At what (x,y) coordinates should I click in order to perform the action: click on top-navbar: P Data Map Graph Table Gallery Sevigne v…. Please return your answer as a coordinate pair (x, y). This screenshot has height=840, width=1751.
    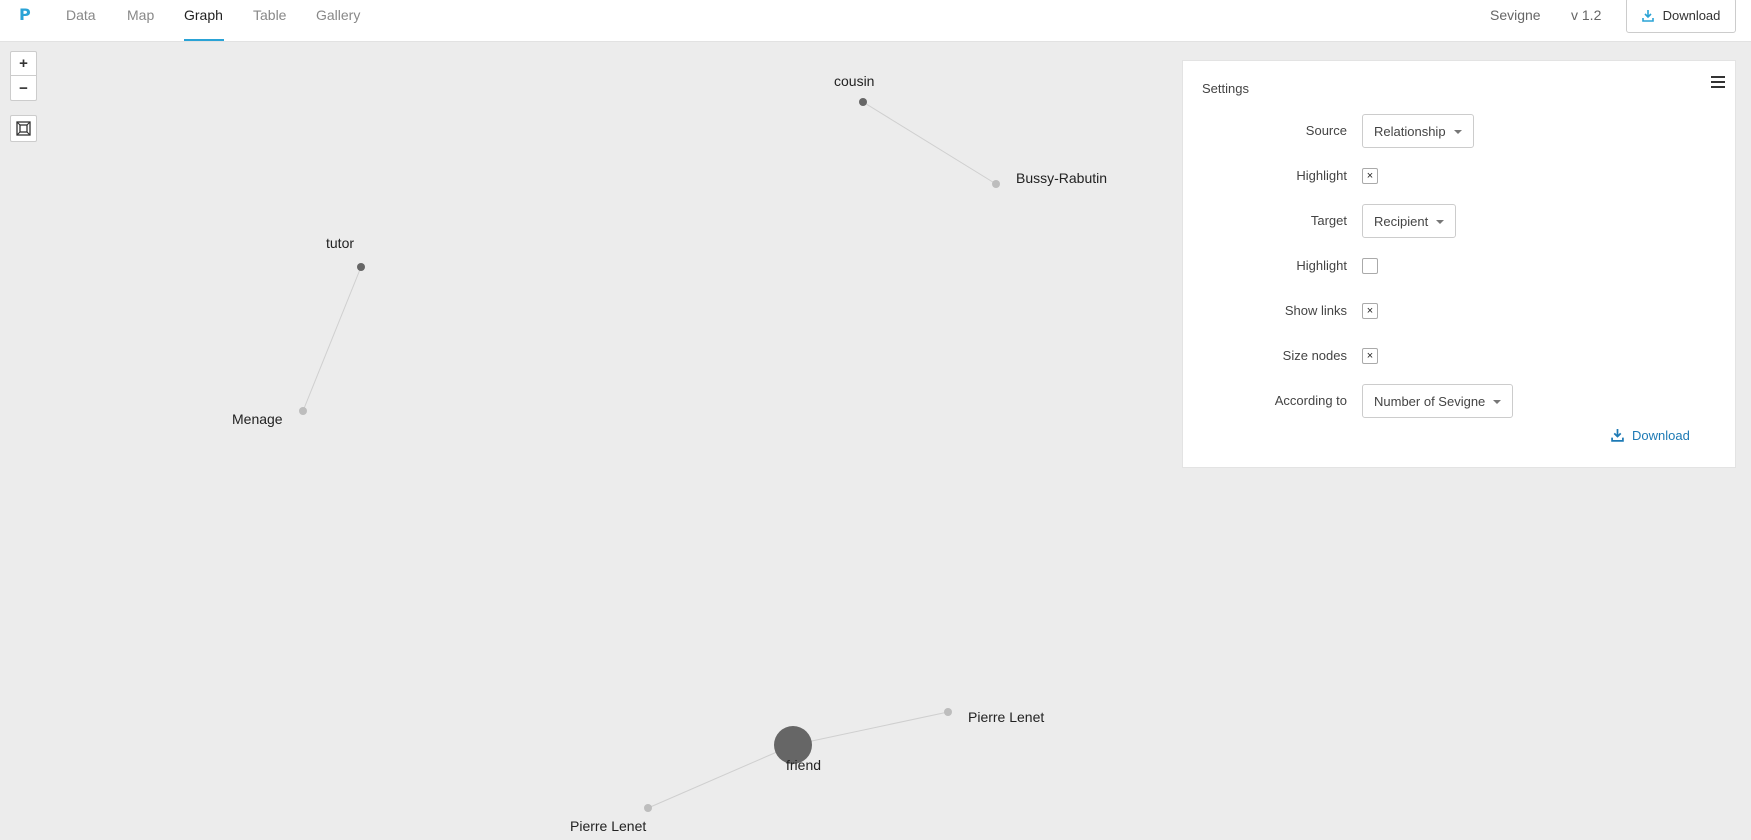
    Looking at the image, I should click on (875, 21).